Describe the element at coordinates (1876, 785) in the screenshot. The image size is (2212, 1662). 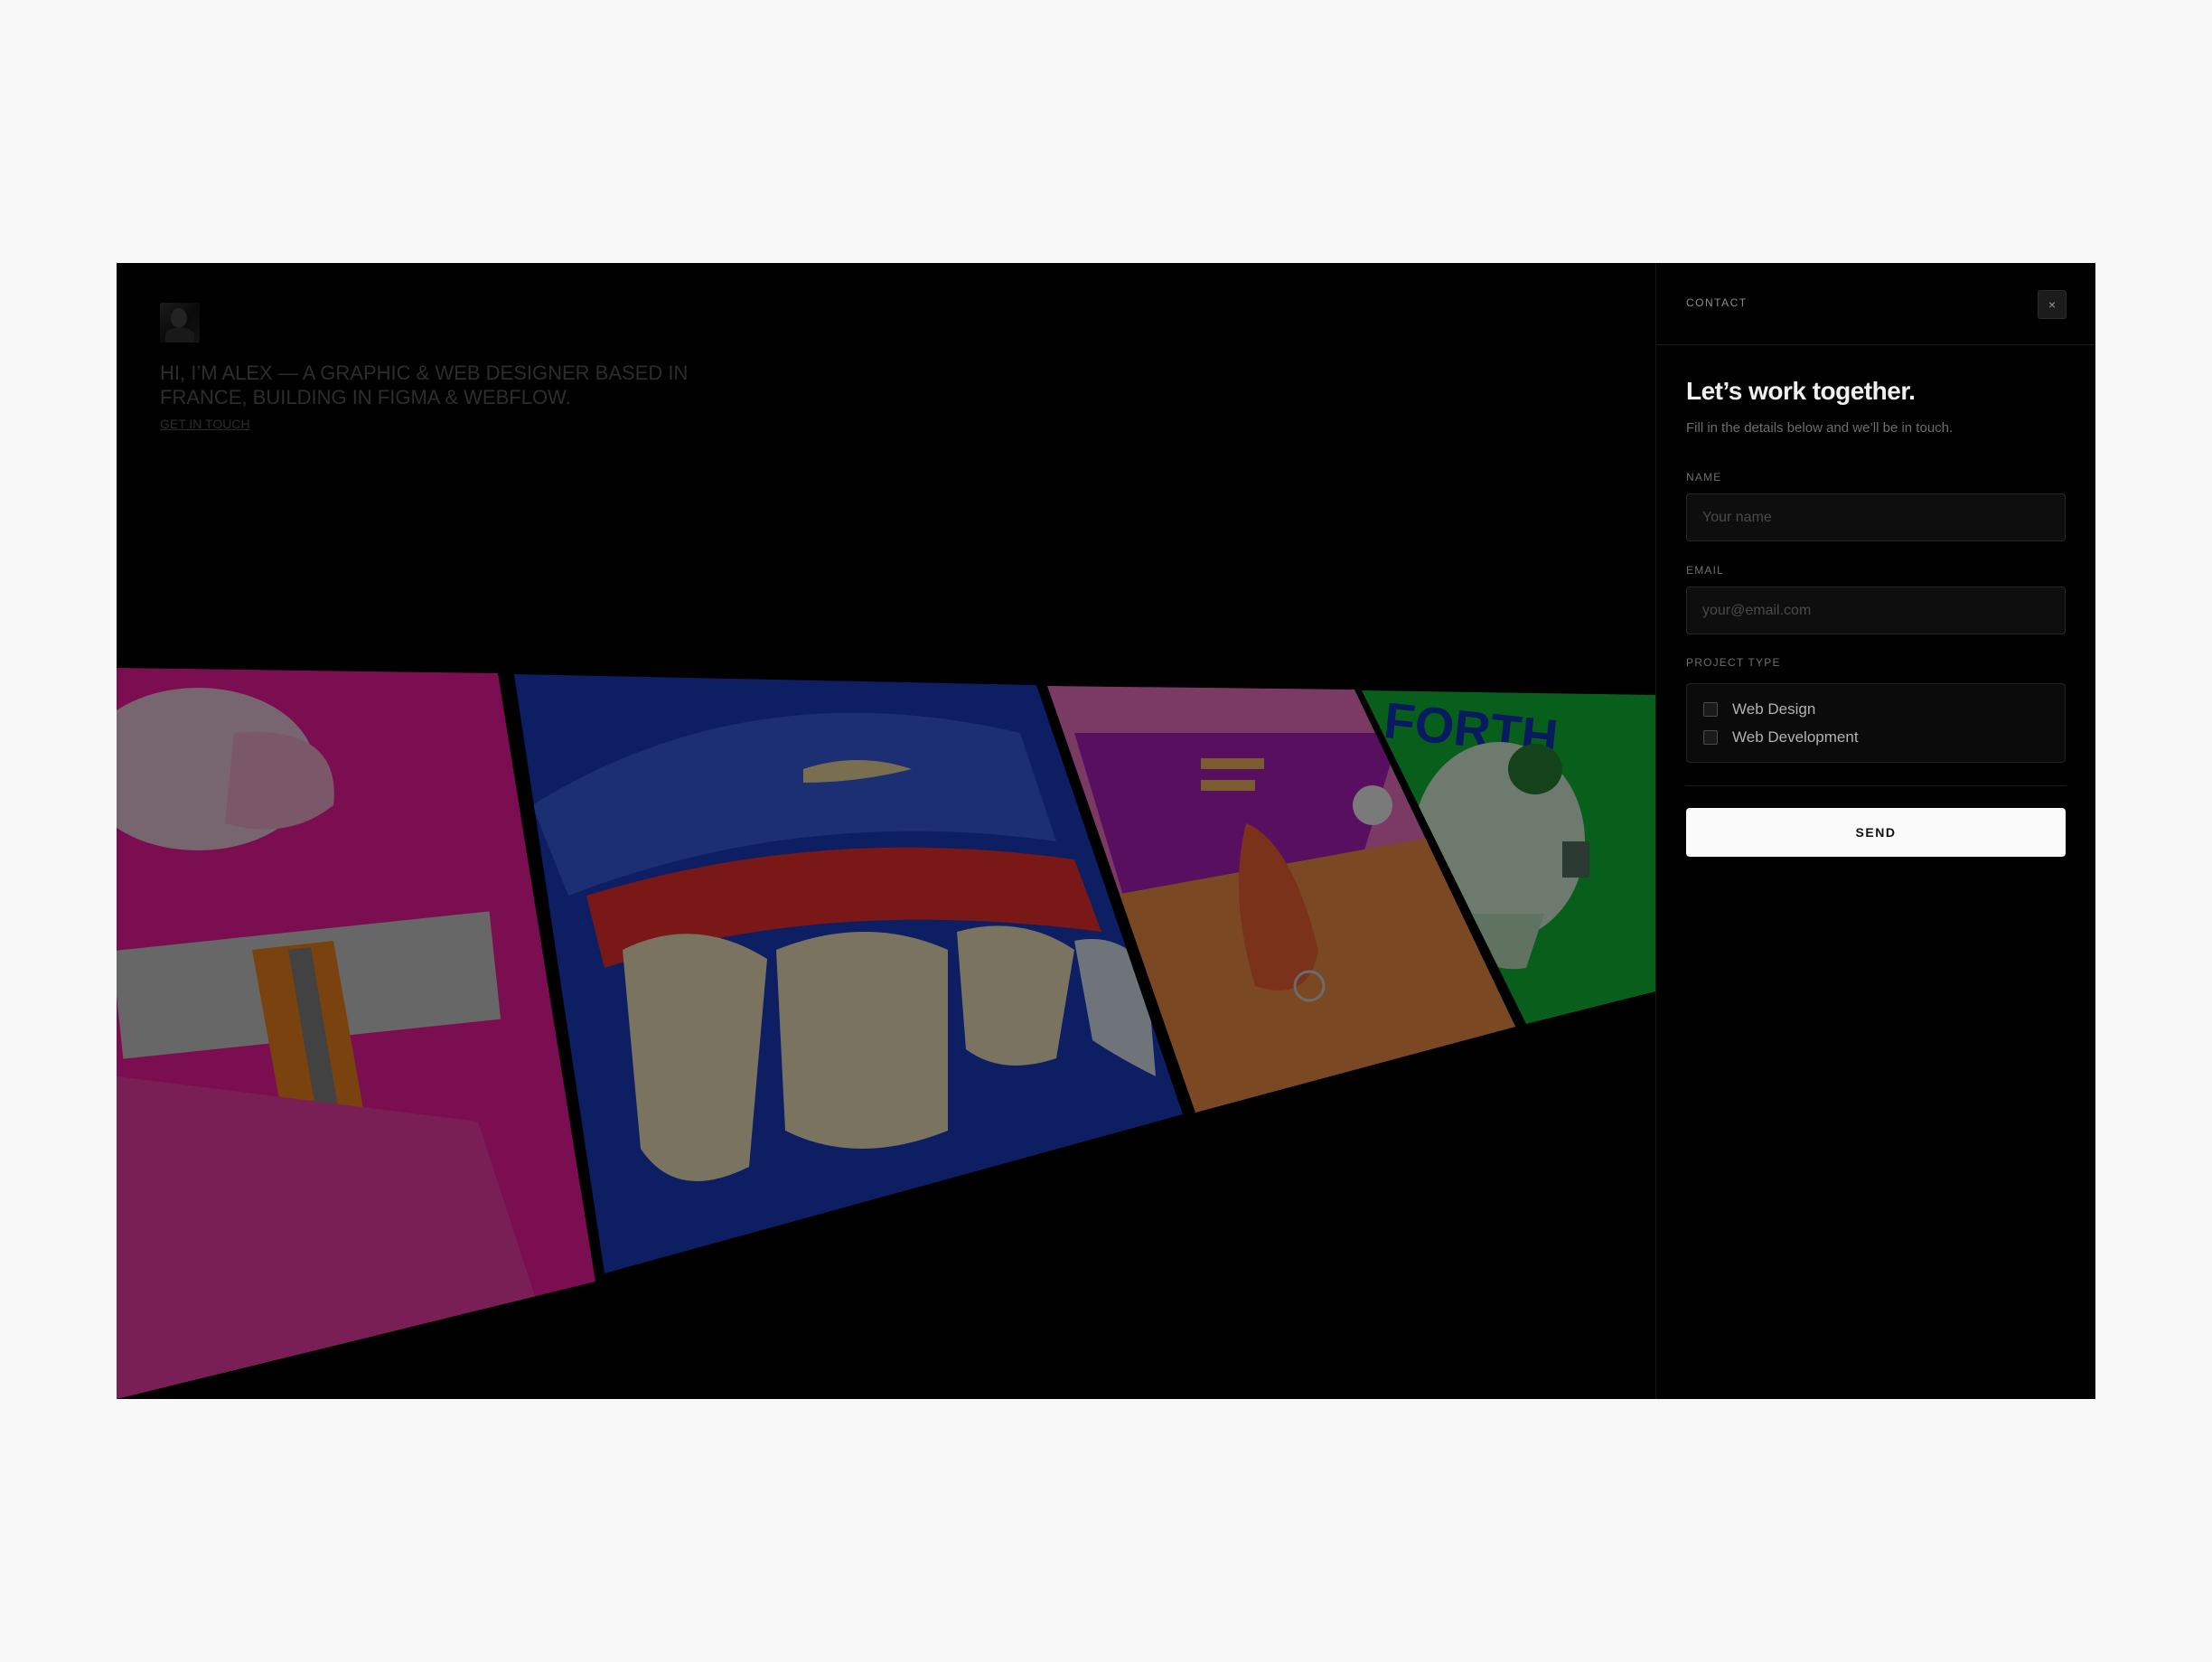
I see `form-divider` at that location.